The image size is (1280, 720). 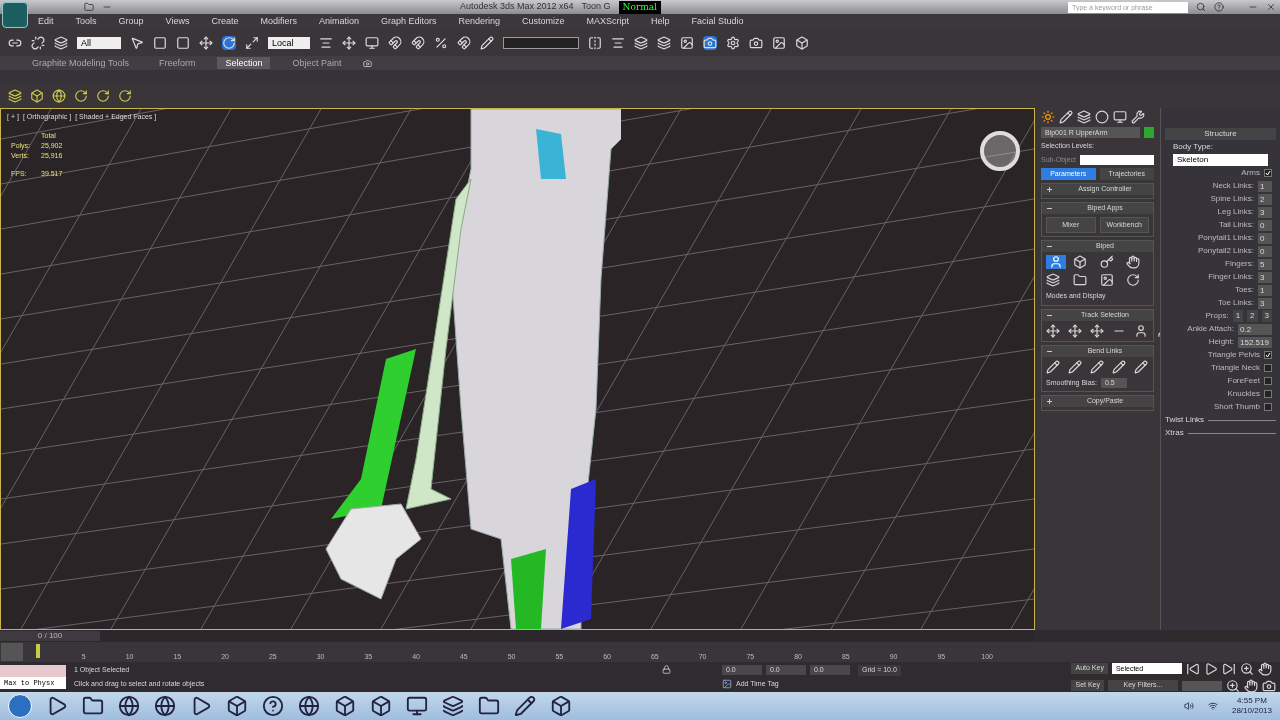 What do you see at coordinates (1255, 329) in the screenshot?
I see `spinner-field: 0.2` at bounding box center [1255, 329].